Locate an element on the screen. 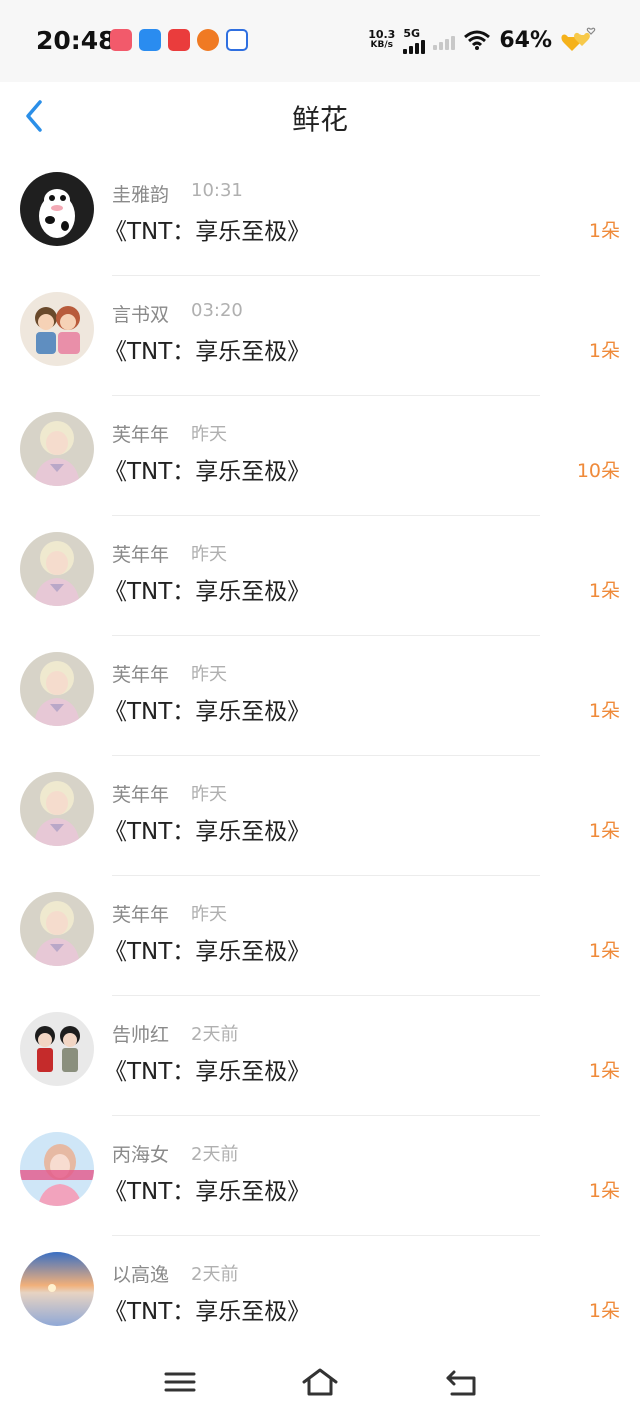  sent-time: 03:20 is located at coordinates (217, 310).